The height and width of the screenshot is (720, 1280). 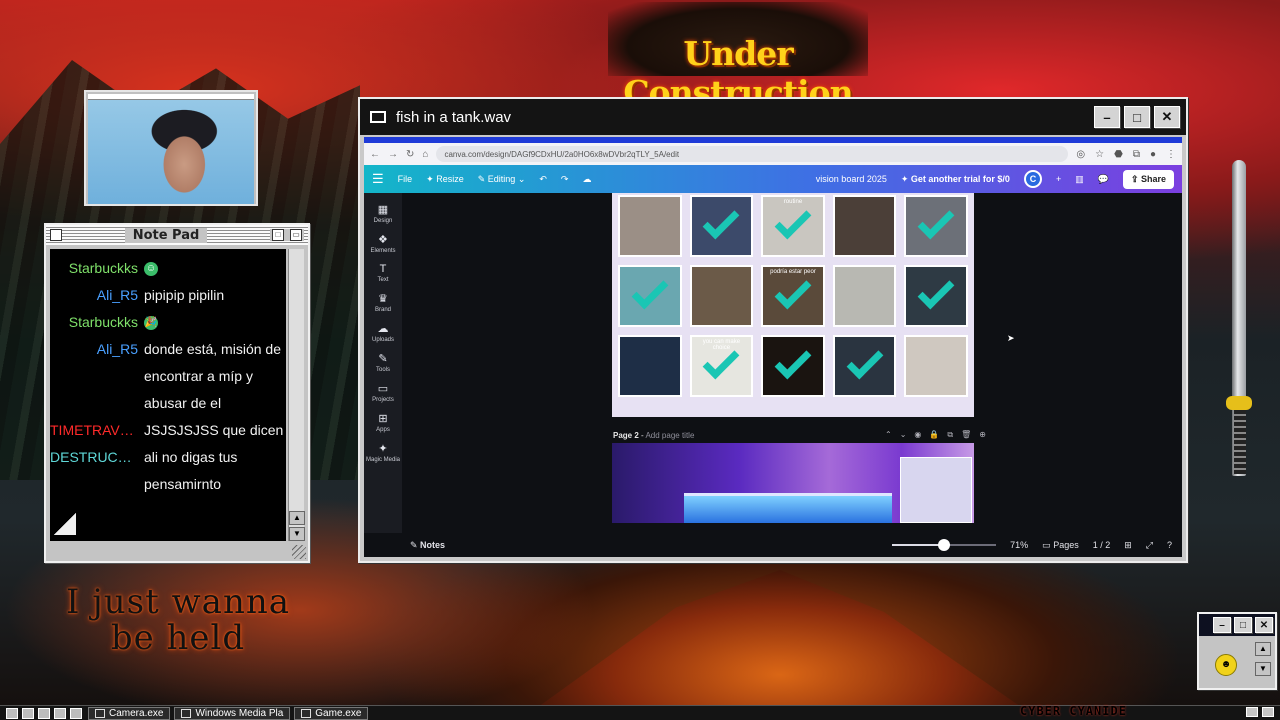 I want to click on rail-item-tools: ✎ Tools, so click(x=383, y=362).